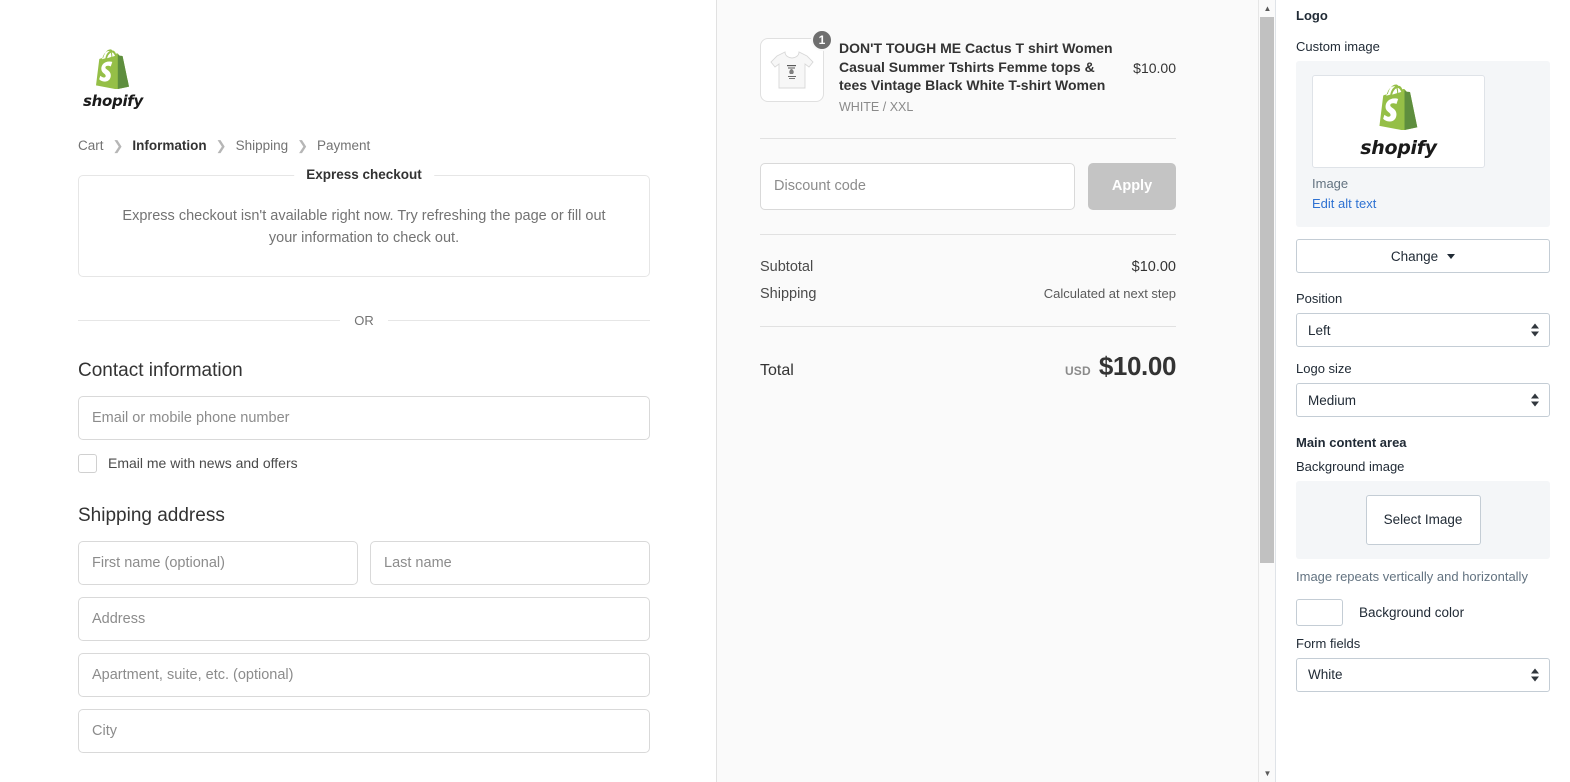 The image size is (1570, 782). I want to click on scrollbar-track, so click(1267, 391).